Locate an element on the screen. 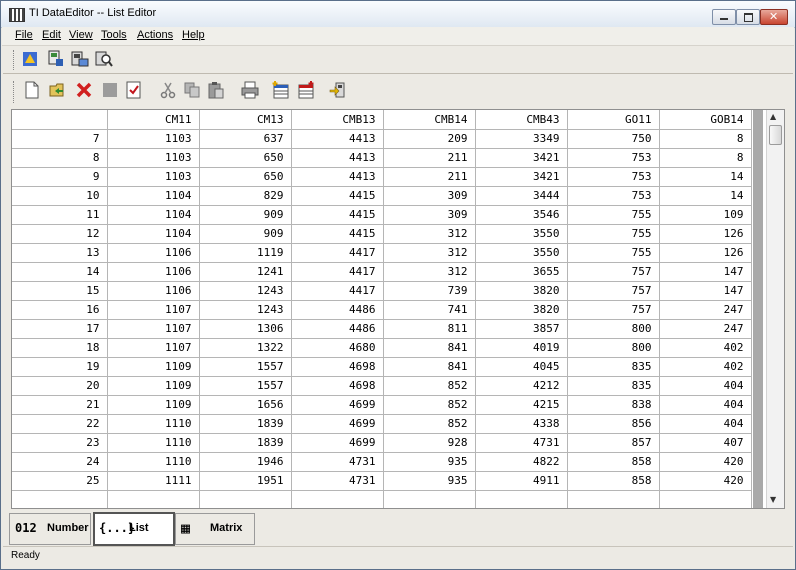  row-header: 18 is located at coordinates (60, 348).